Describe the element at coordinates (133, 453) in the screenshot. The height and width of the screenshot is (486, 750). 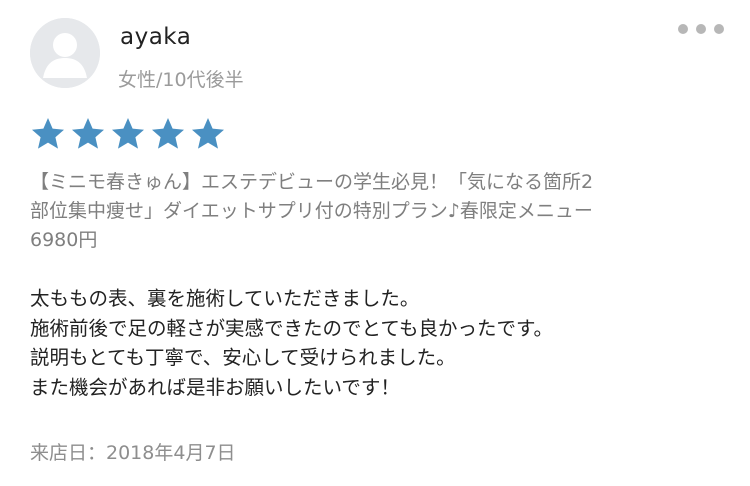
I see `visit-date: 来店日：2018年4月7日` at that location.